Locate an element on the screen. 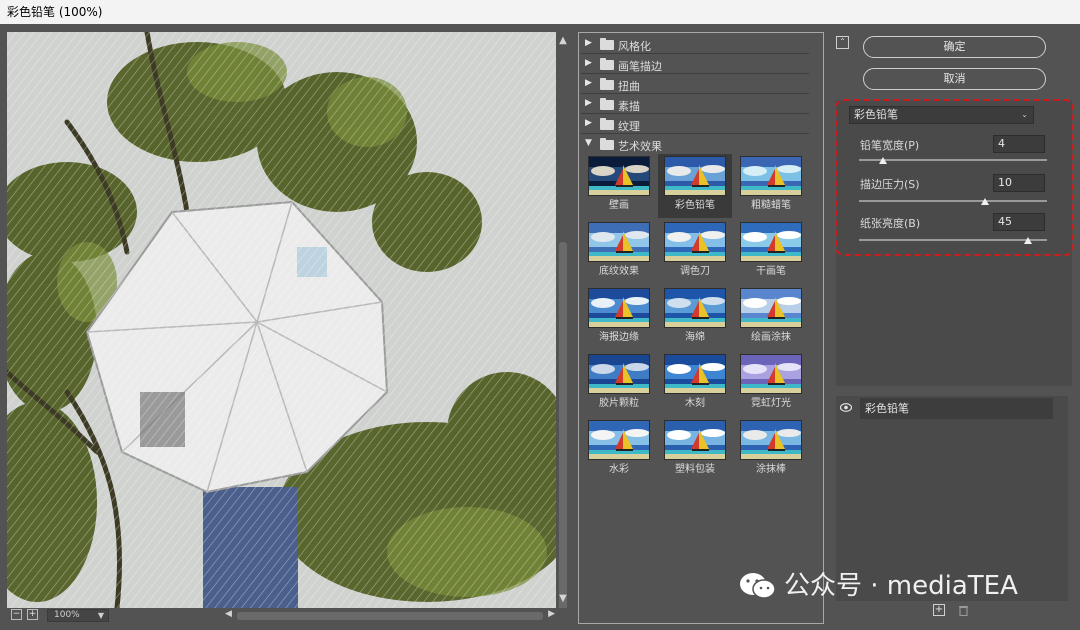 The height and width of the screenshot is (630, 1080). collapse-arrow-icon: ▼ is located at coordinates (588, 143).